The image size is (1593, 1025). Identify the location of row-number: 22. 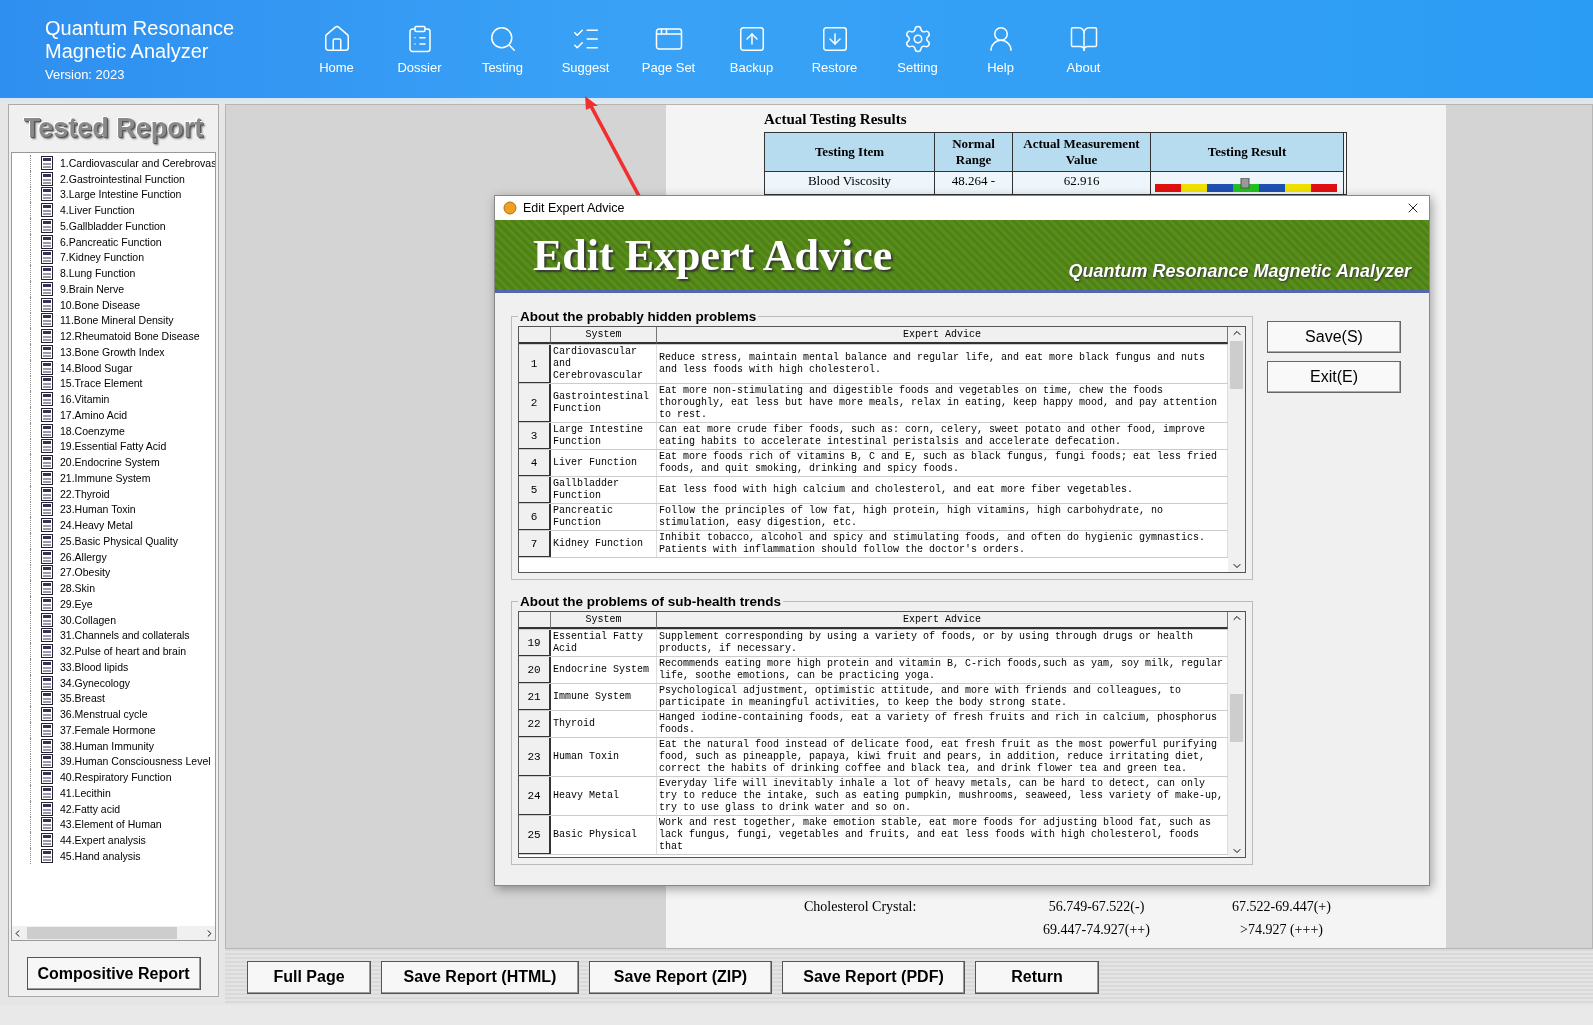
(535, 724).